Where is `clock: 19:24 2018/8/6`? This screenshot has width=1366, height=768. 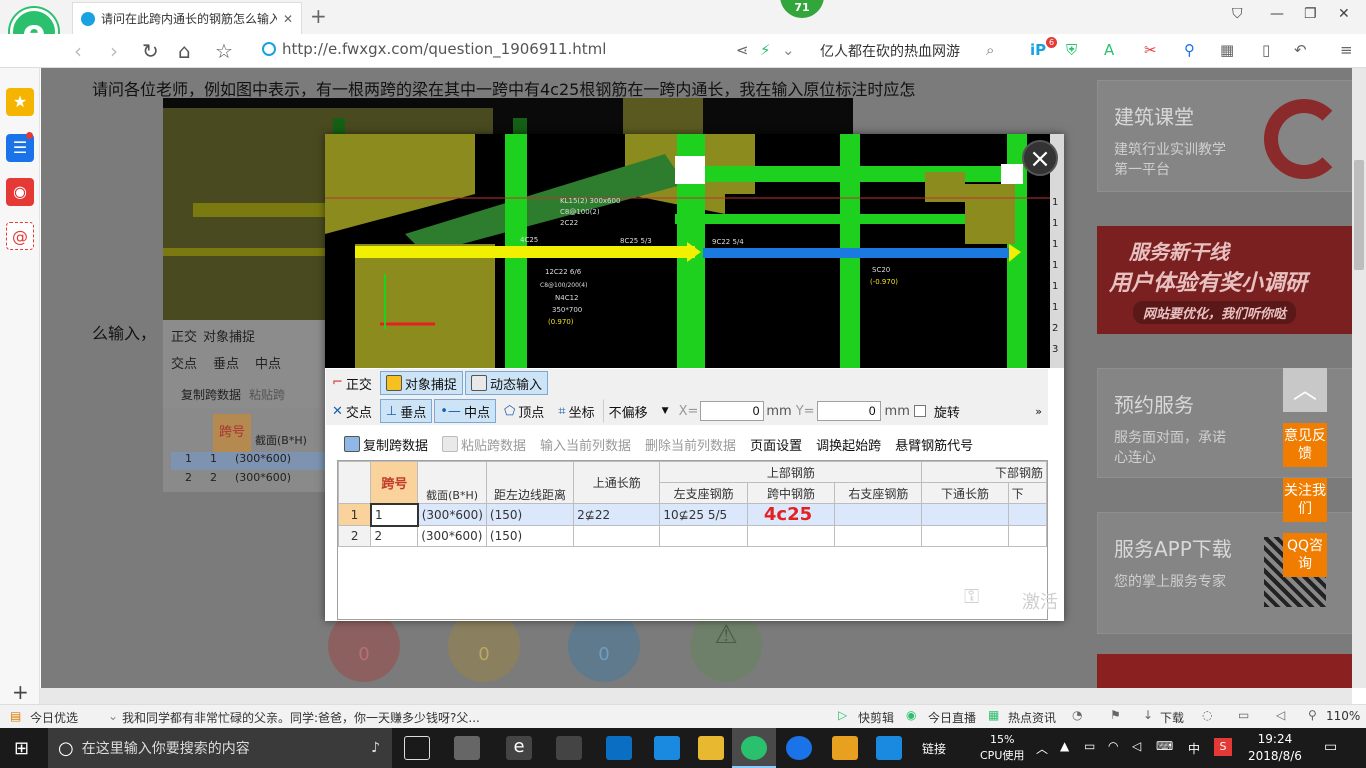
clock: 19:24 2018/8/6 is located at coordinates (1275, 748).